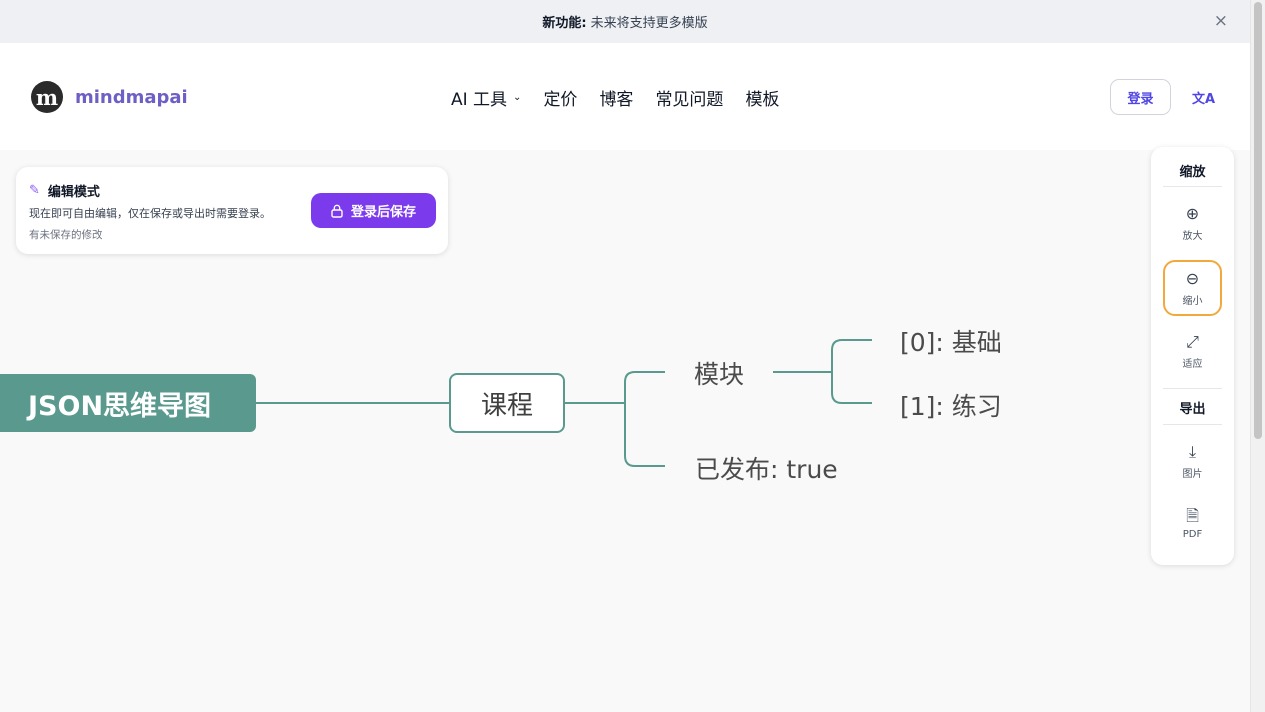 The height and width of the screenshot is (712, 1265). What do you see at coordinates (951, 341) in the screenshot?
I see `mindmap-node-item0: [0]: 基础` at bounding box center [951, 341].